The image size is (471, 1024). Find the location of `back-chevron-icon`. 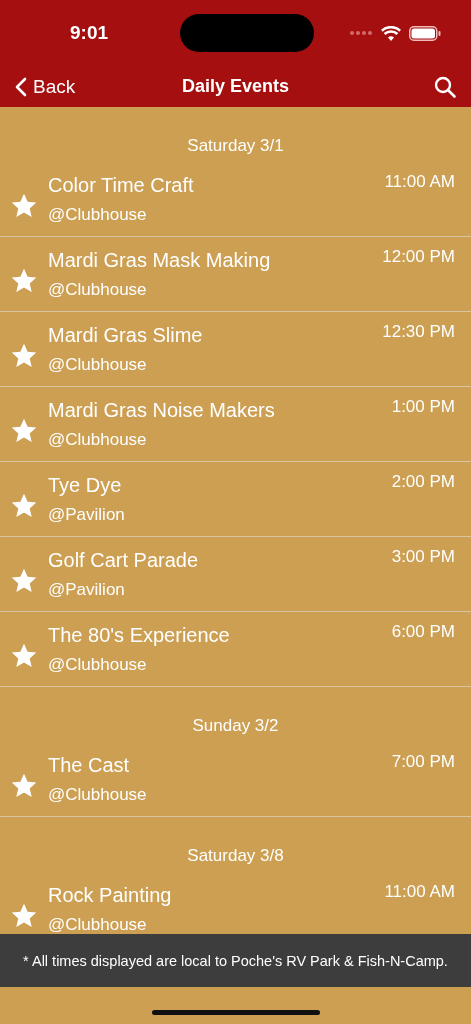

back-chevron-icon is located at coordinates (20, 86).